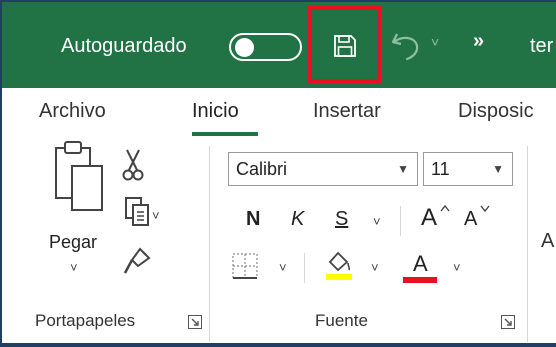  Describe the element at coordinates (508, 322) in the screenshot. I see `font-launcher-icon` at that location.